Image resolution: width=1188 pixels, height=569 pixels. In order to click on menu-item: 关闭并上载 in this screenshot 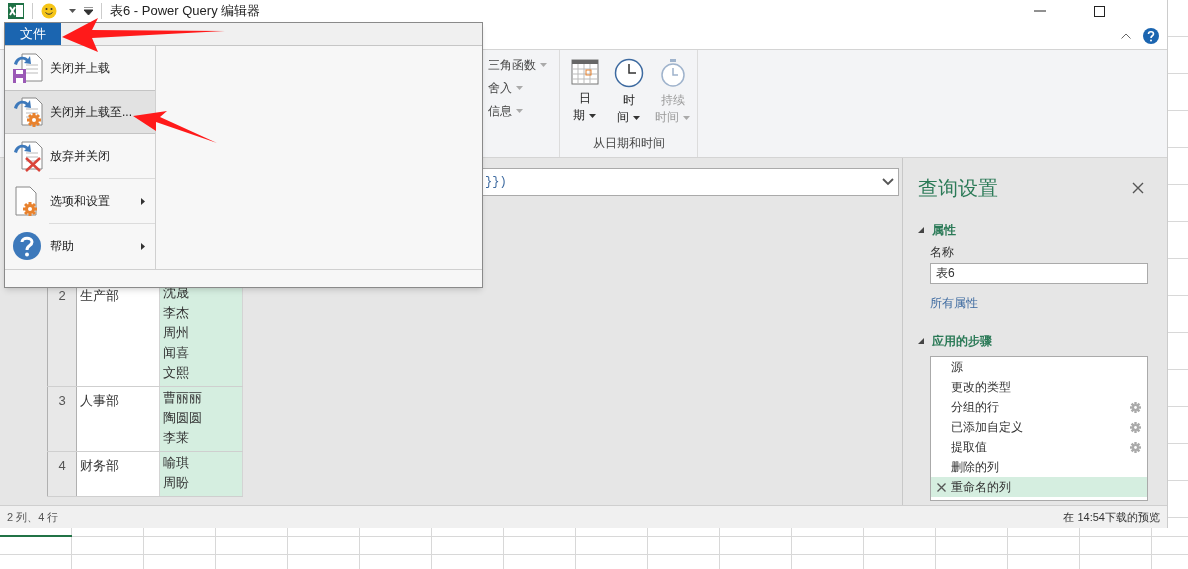, I will do `click(80, 68)`.